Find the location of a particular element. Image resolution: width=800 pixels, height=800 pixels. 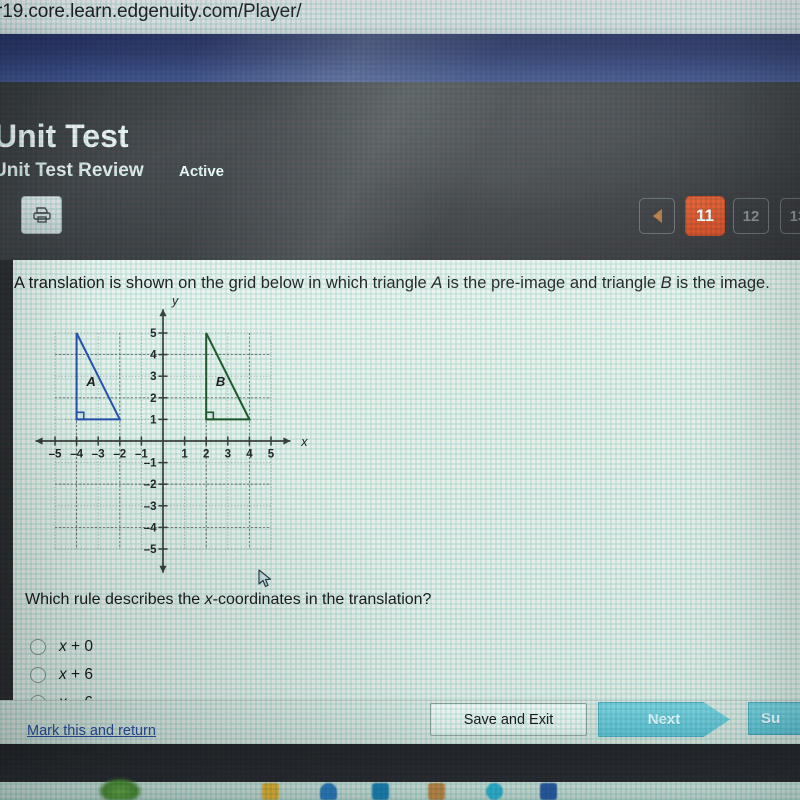

page-title: Unit Test is located at coordinates (64, 136).